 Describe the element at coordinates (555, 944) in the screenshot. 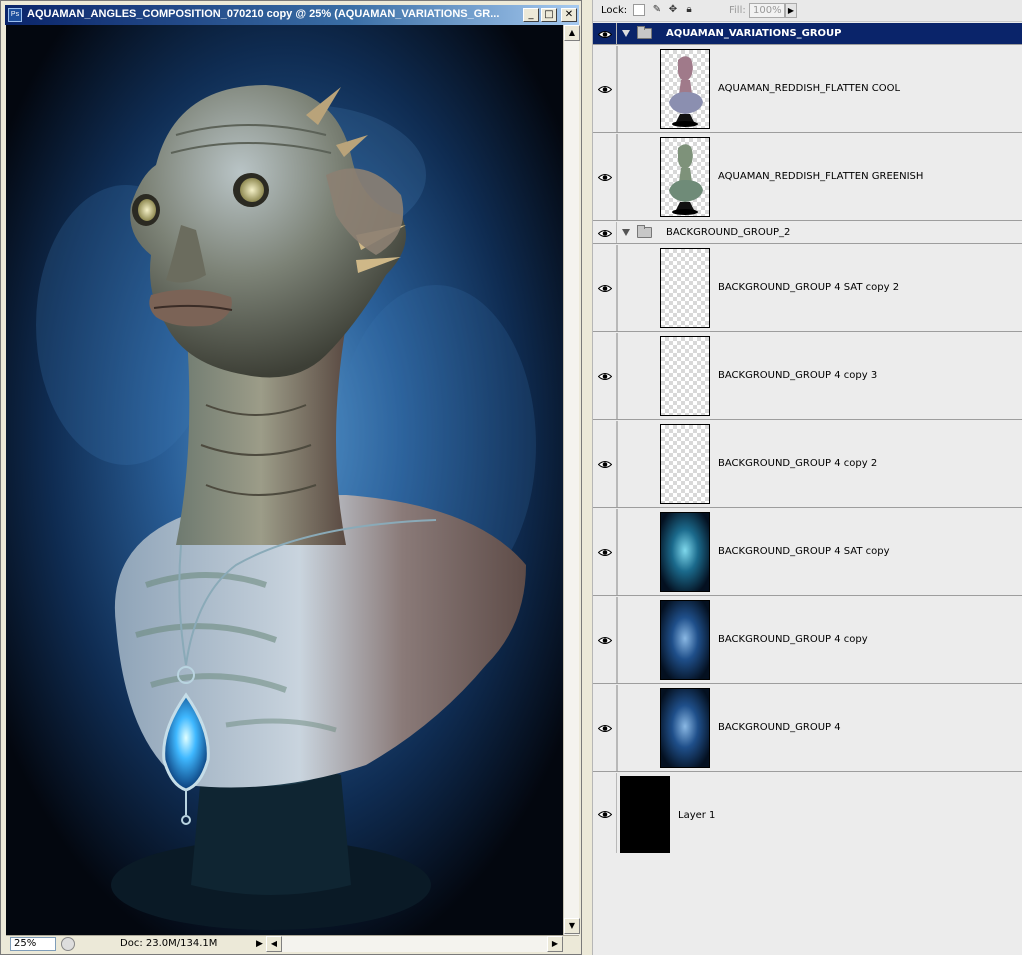

I see `scroll-right-arrow-icon: ▶` at that location.